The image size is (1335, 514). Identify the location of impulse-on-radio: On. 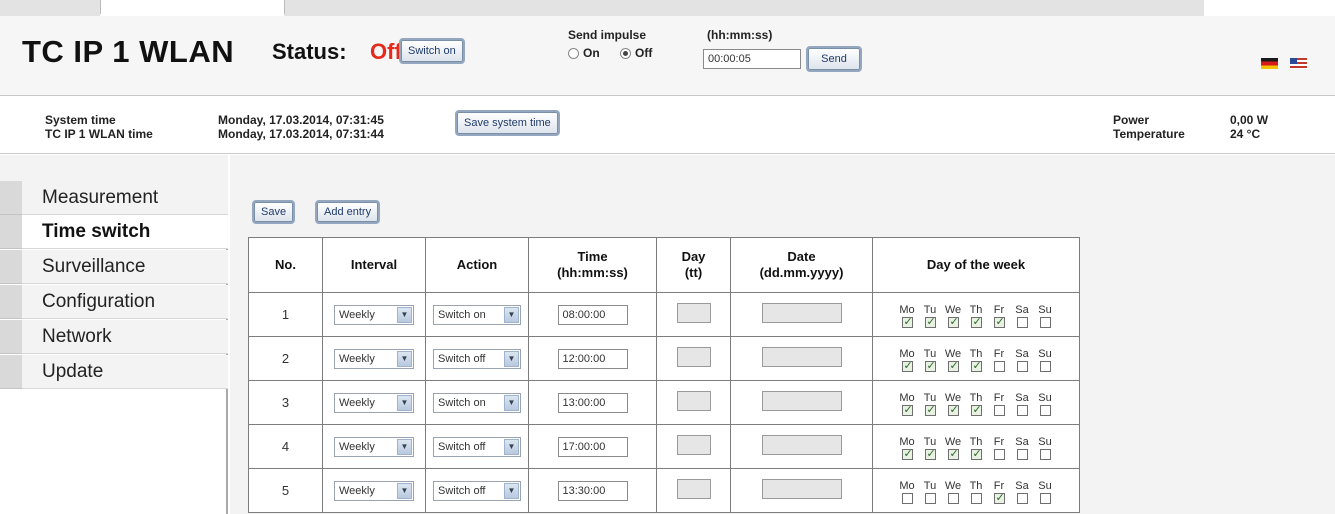
(584, 53).